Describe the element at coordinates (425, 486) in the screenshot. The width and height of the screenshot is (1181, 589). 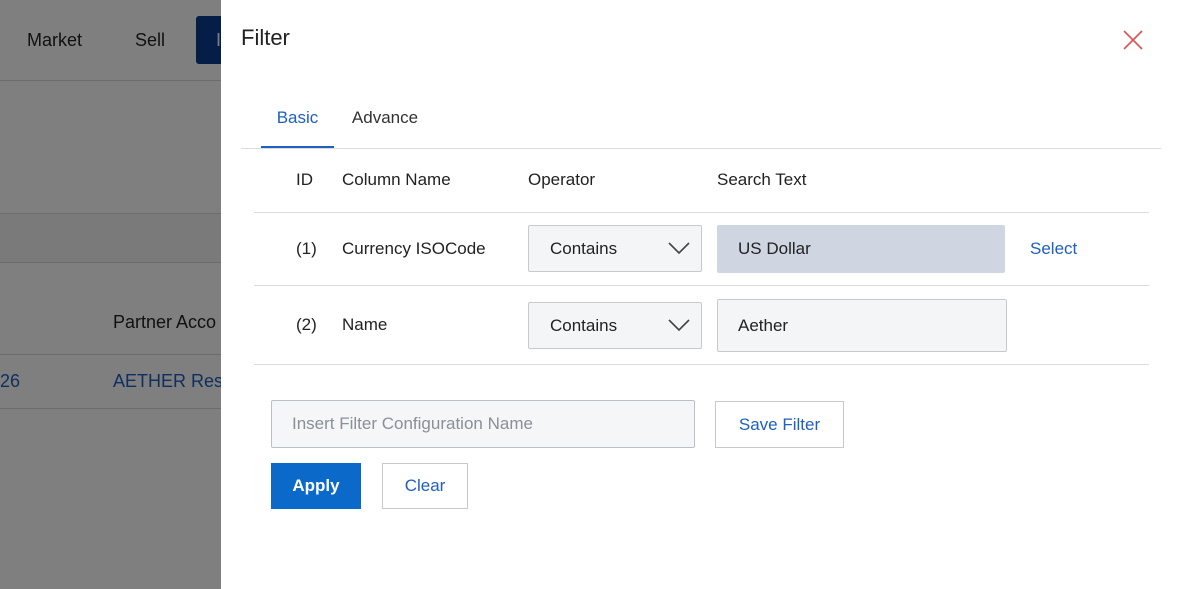
I see `clear-button: Clear` at that location.